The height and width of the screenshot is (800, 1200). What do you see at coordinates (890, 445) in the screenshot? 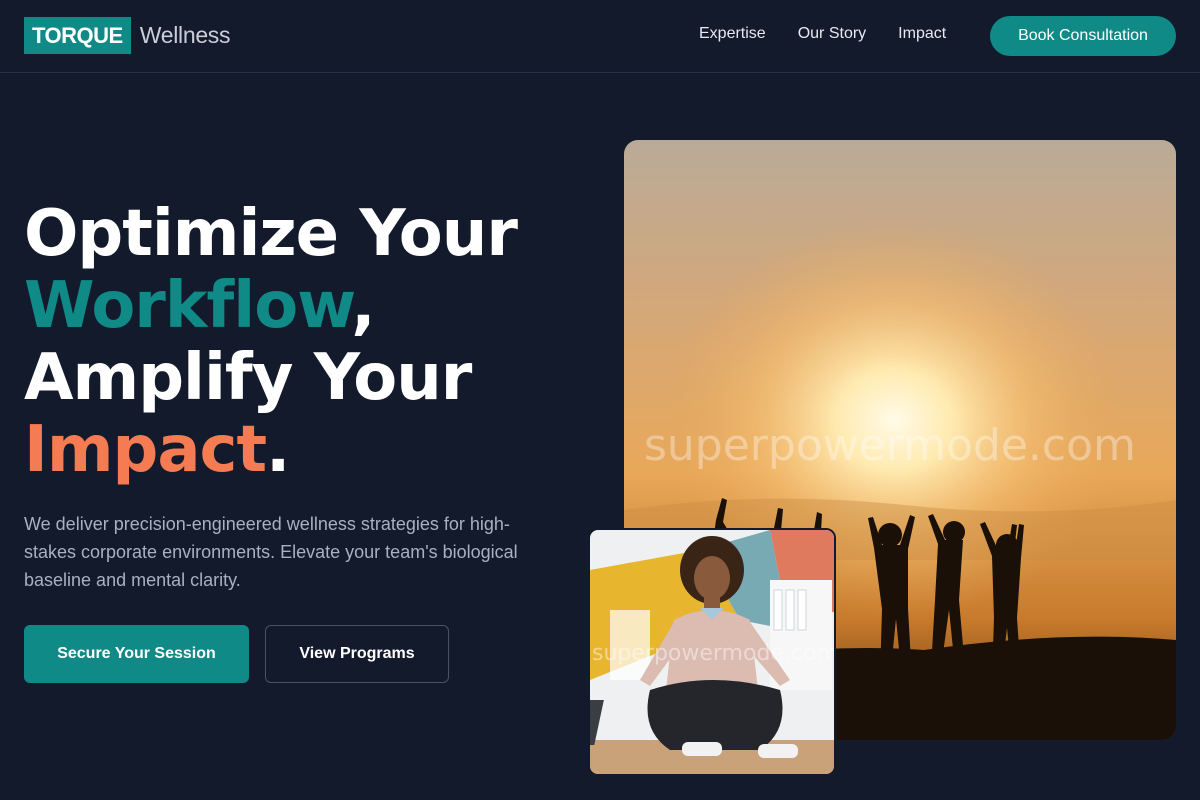
I see `main-photo-watermark: superpowermode.com` at bounding box center [890, 445].